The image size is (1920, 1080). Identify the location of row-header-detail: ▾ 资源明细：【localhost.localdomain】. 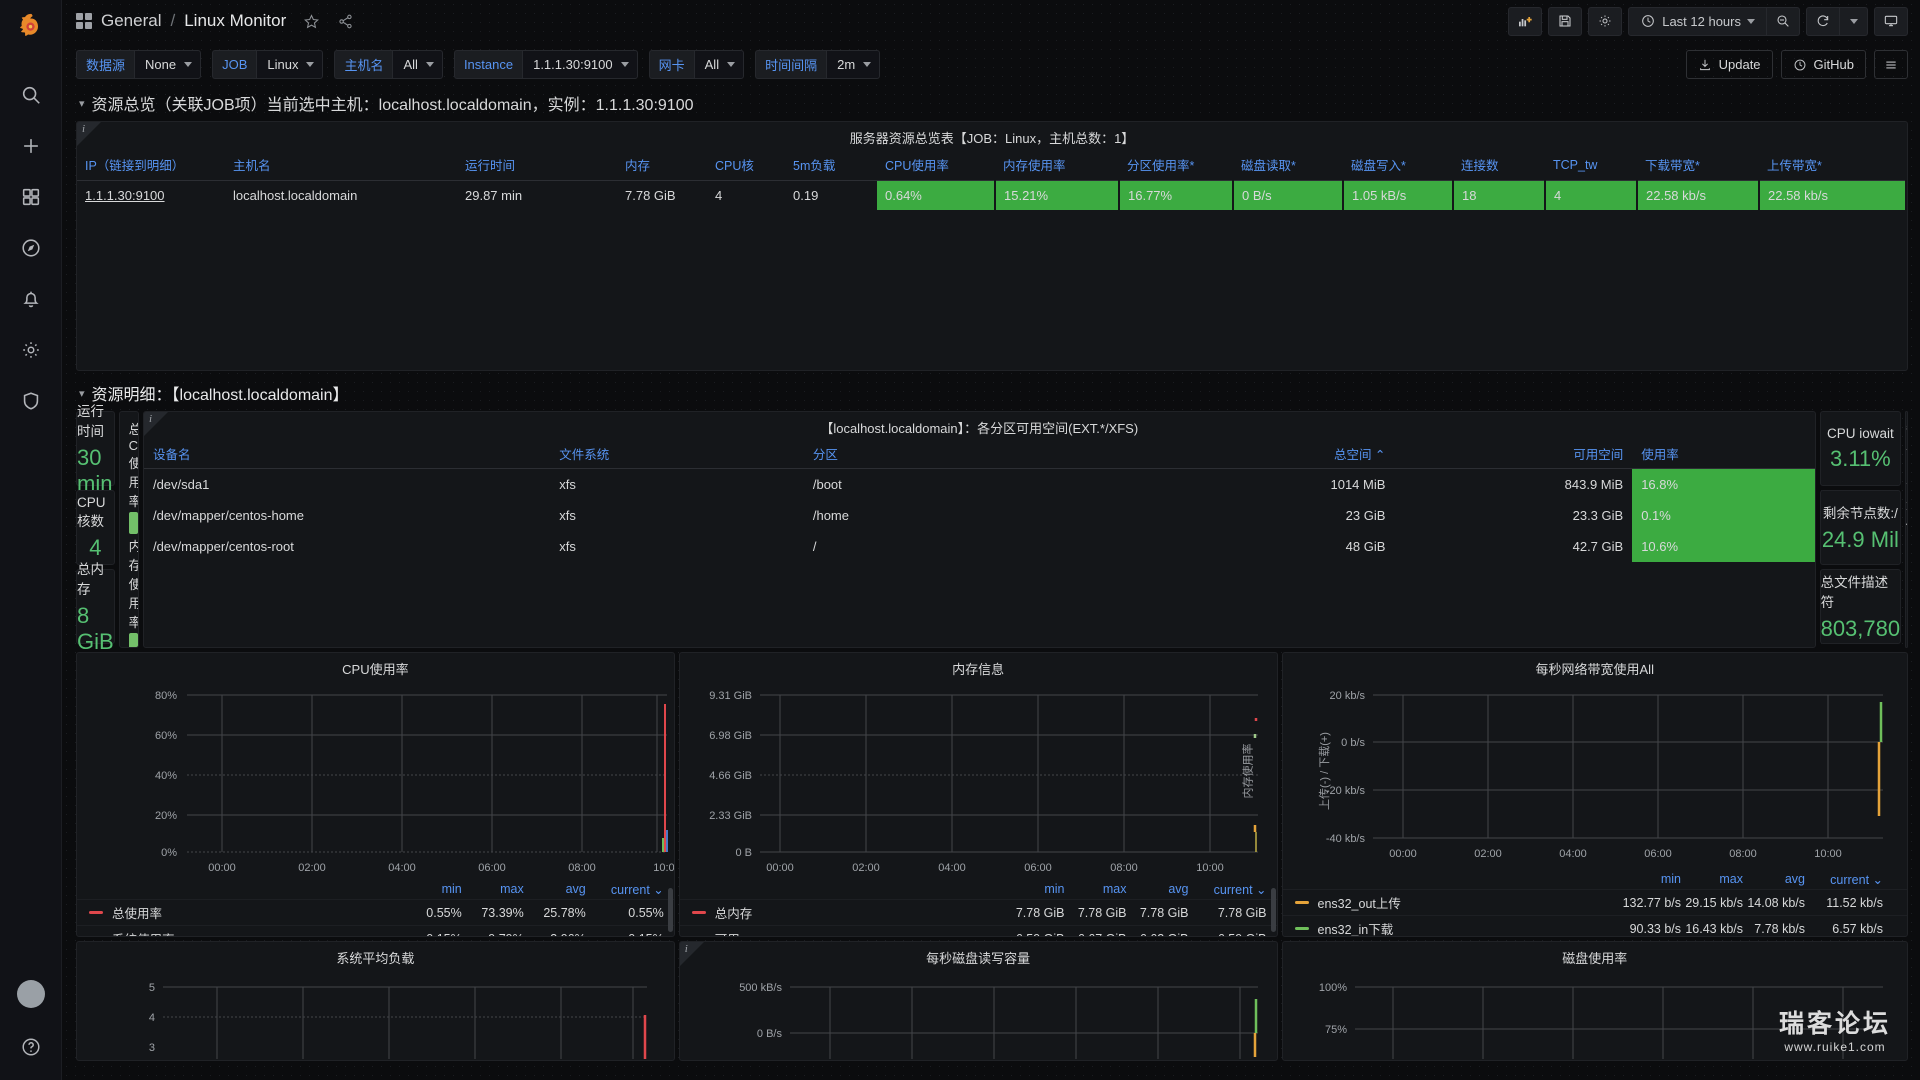
(991, 391).